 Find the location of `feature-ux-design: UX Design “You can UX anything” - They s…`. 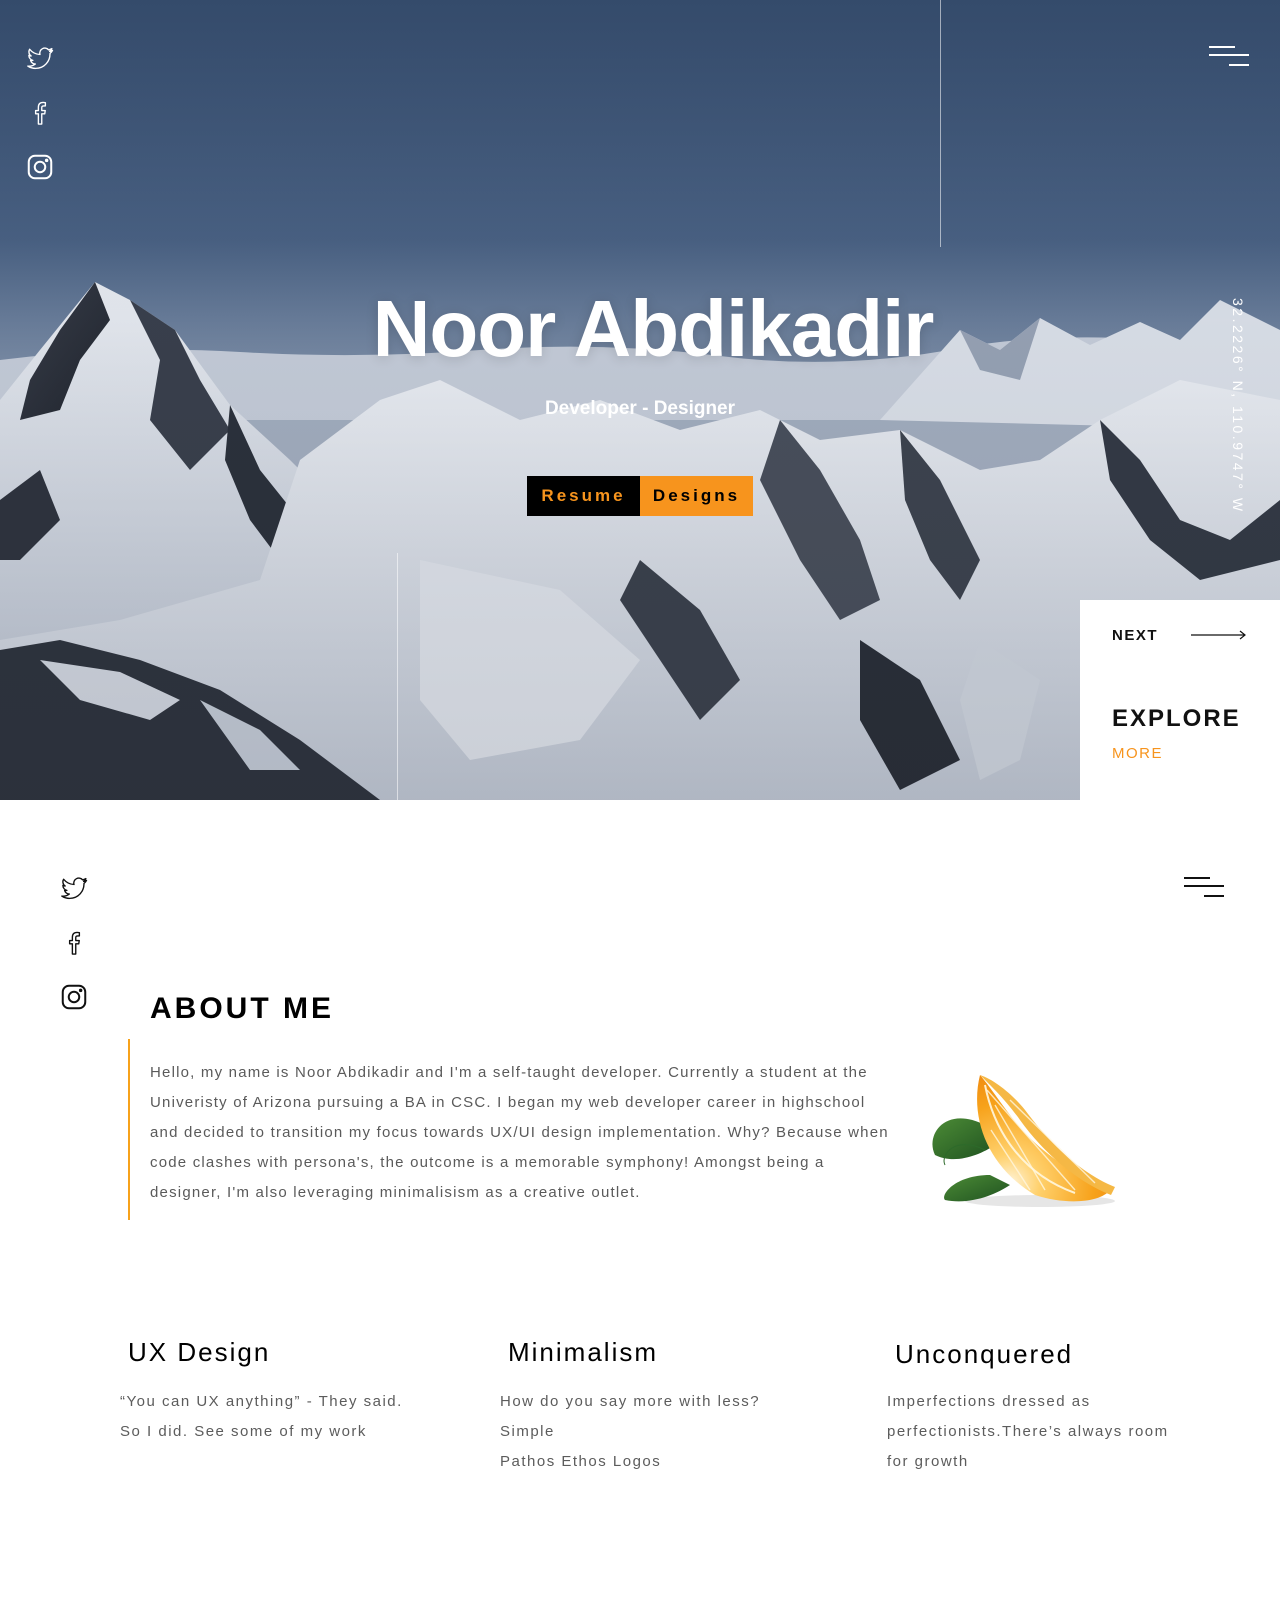

feature-ux-design: UX Design “You can UX anything” - They s… is located at coordinates (270, 1392).